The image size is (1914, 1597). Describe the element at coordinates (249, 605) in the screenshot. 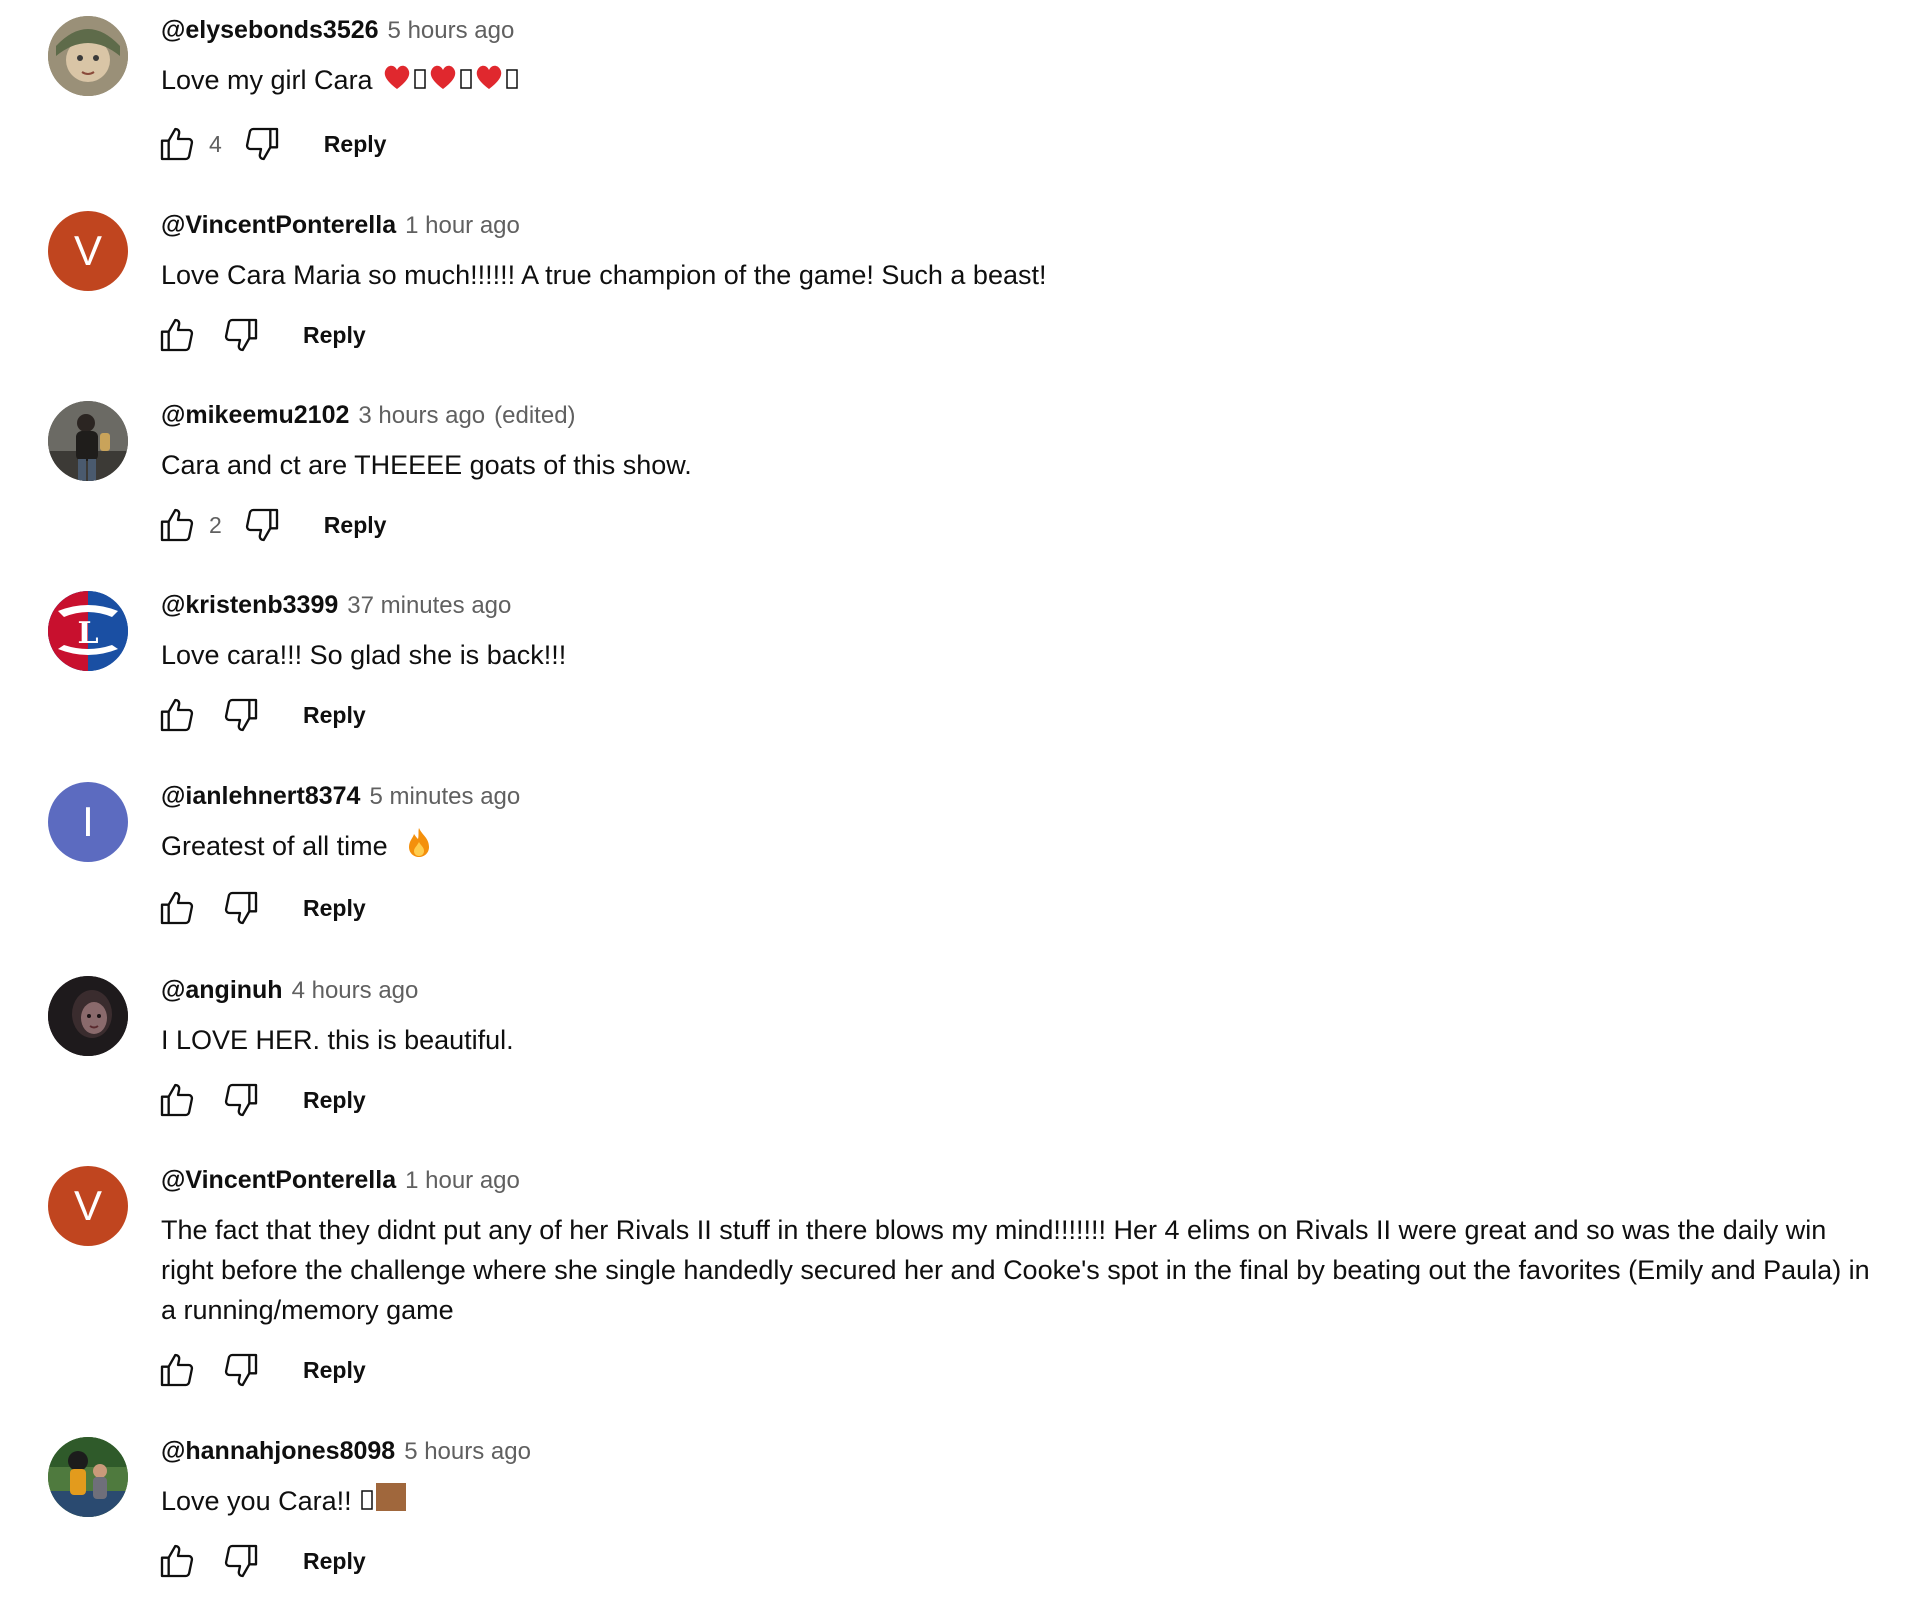

I see `comment-author: @kristenb3399` at that location.